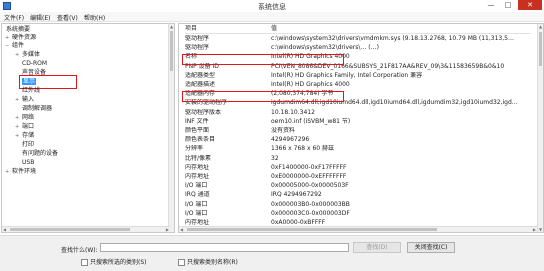 The height and width of the screenshot is (271, 544). I want to click on tree-input: + 输入, so click(24, 100).